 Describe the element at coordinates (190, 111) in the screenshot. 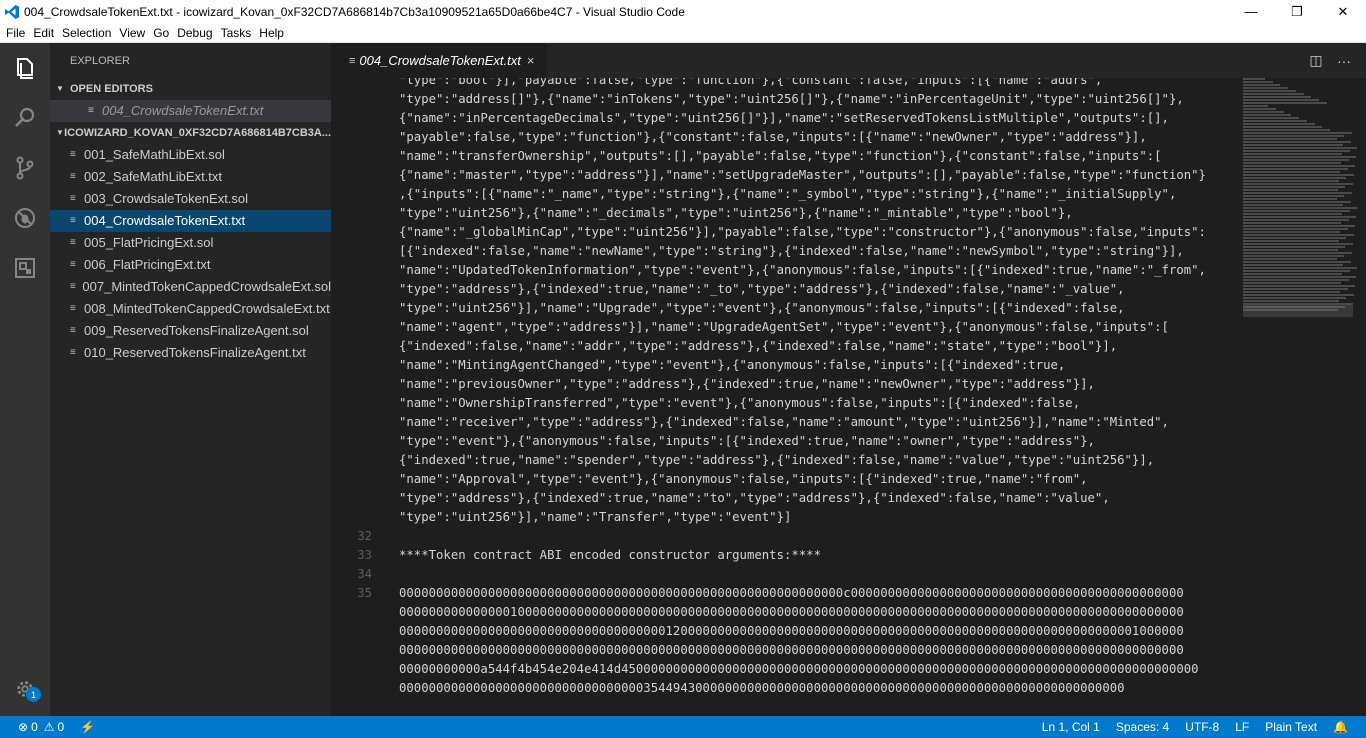

I see `open-editor-item: ≡ 004_CrowdsaleTokenExt.txt` at that location.